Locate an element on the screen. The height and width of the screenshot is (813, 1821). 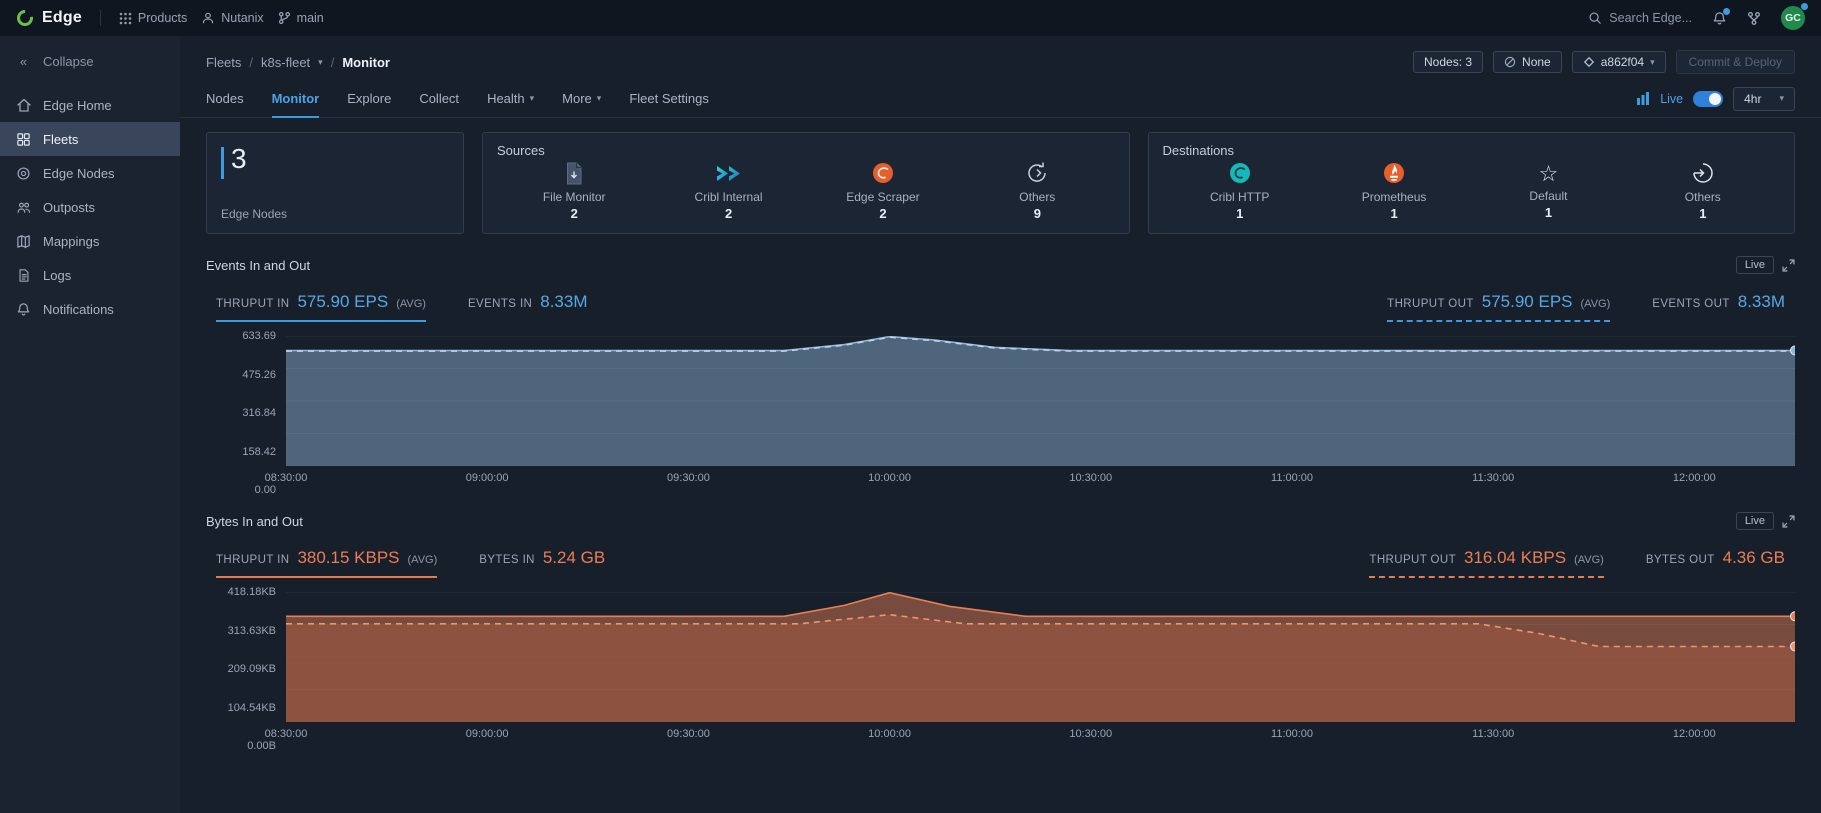
tab-label: Fleet Settings is located at coordinates (669, 98).